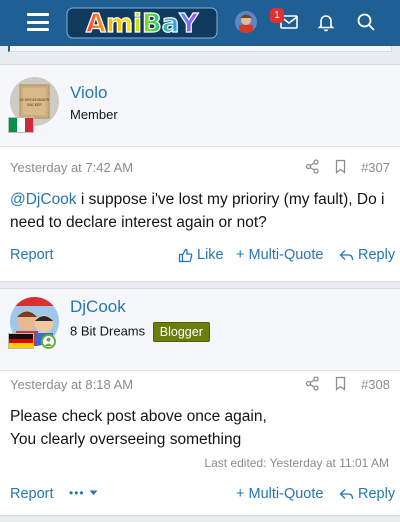 This screenshot has height=522, width=400. What do you see at coordinates (200, 167) in the screenshot?
I see `post-meta: Yesterday at 7:42 AM #307` at bounding box center [200, 167].